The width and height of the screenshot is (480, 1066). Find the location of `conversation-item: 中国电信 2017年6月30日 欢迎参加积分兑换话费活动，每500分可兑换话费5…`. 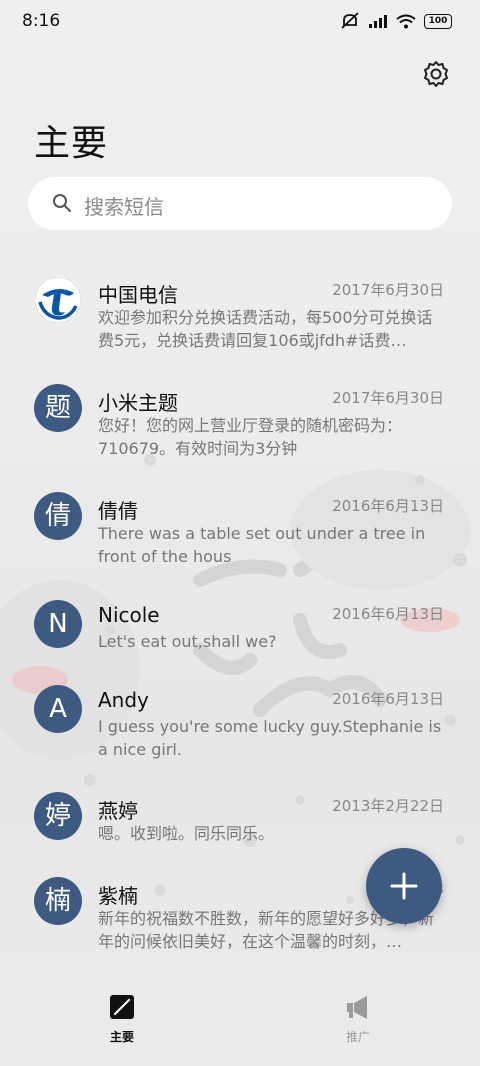

conversation-item: 中国电信 2017年6月30日 欢迎参加积分兑换话费活动，每500分可兑换话费5… is located at coordinates (240, 320).